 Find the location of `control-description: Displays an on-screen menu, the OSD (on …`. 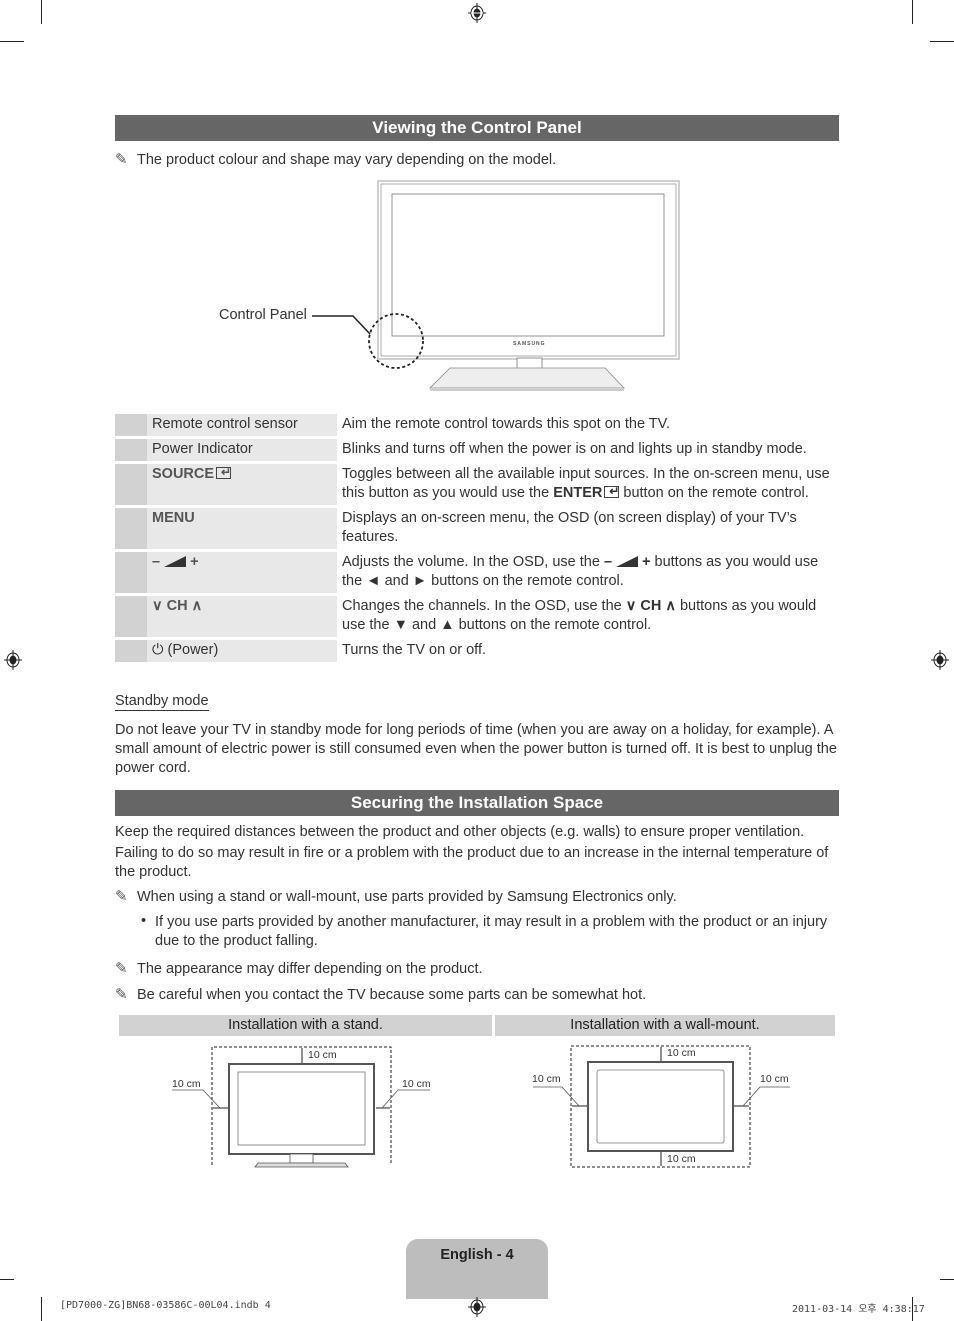

control-description: Displays an on-screen menu, the OSD (on … is located at coordinates (569, 527).